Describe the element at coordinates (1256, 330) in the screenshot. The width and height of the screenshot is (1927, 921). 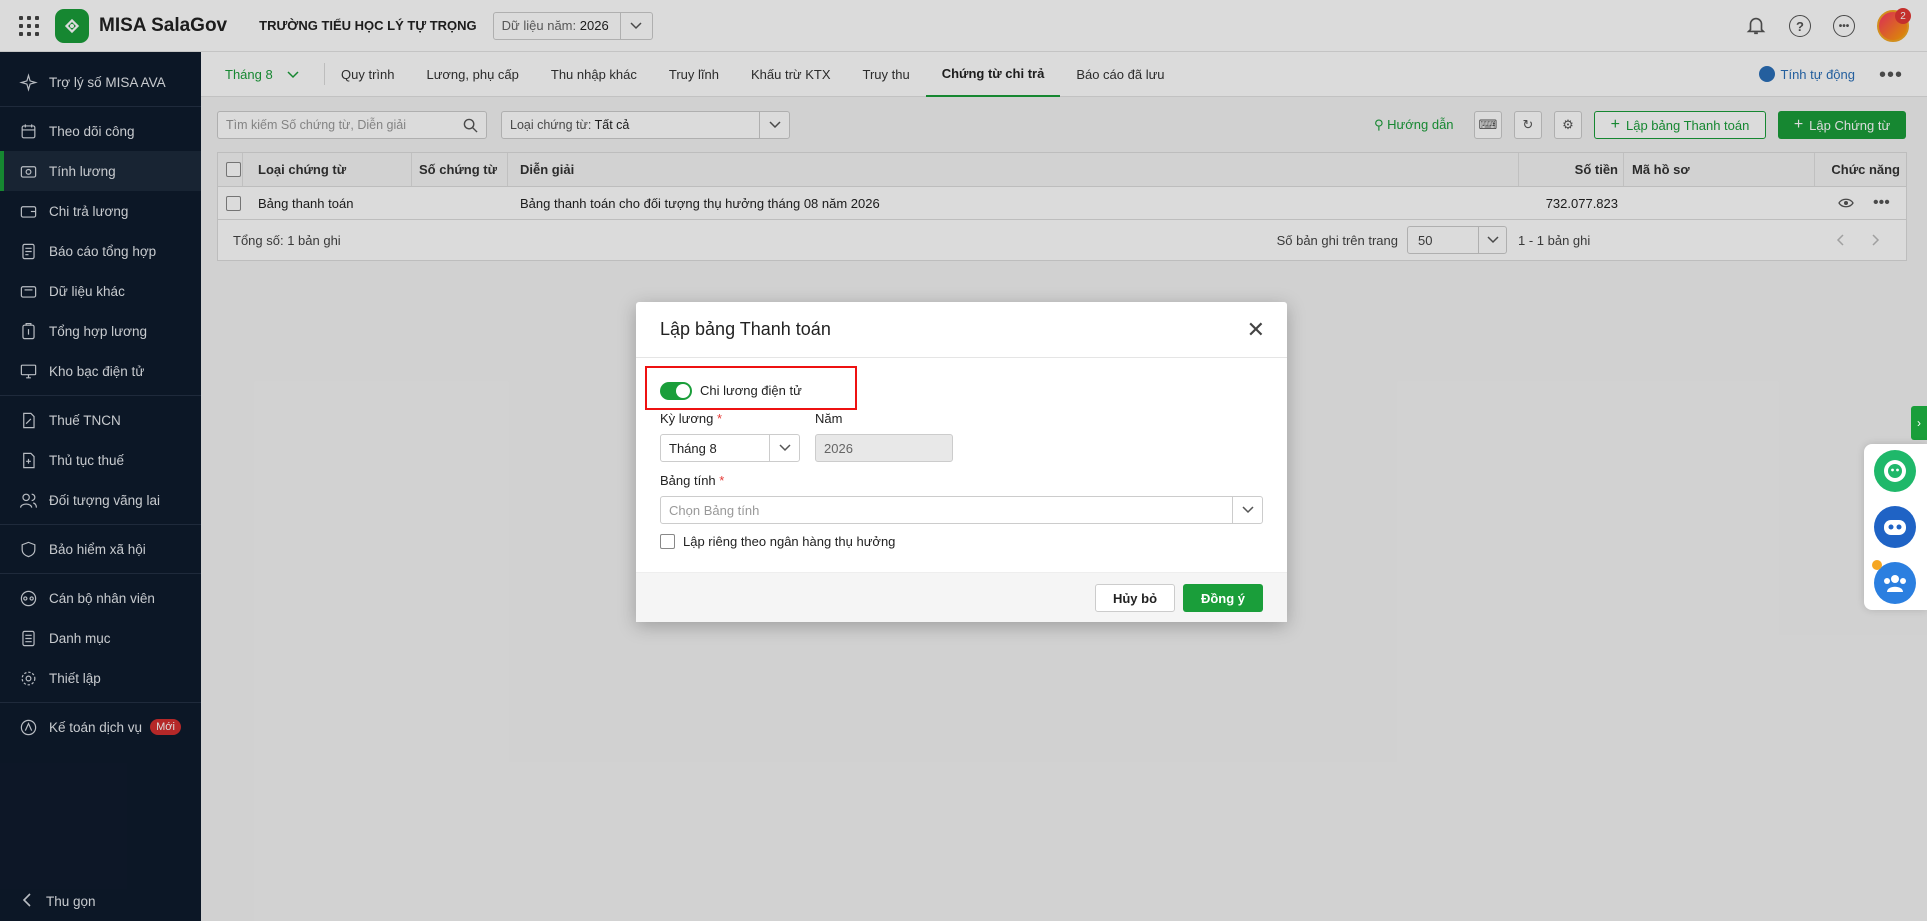
I see `close-icon: ✕` at that location.